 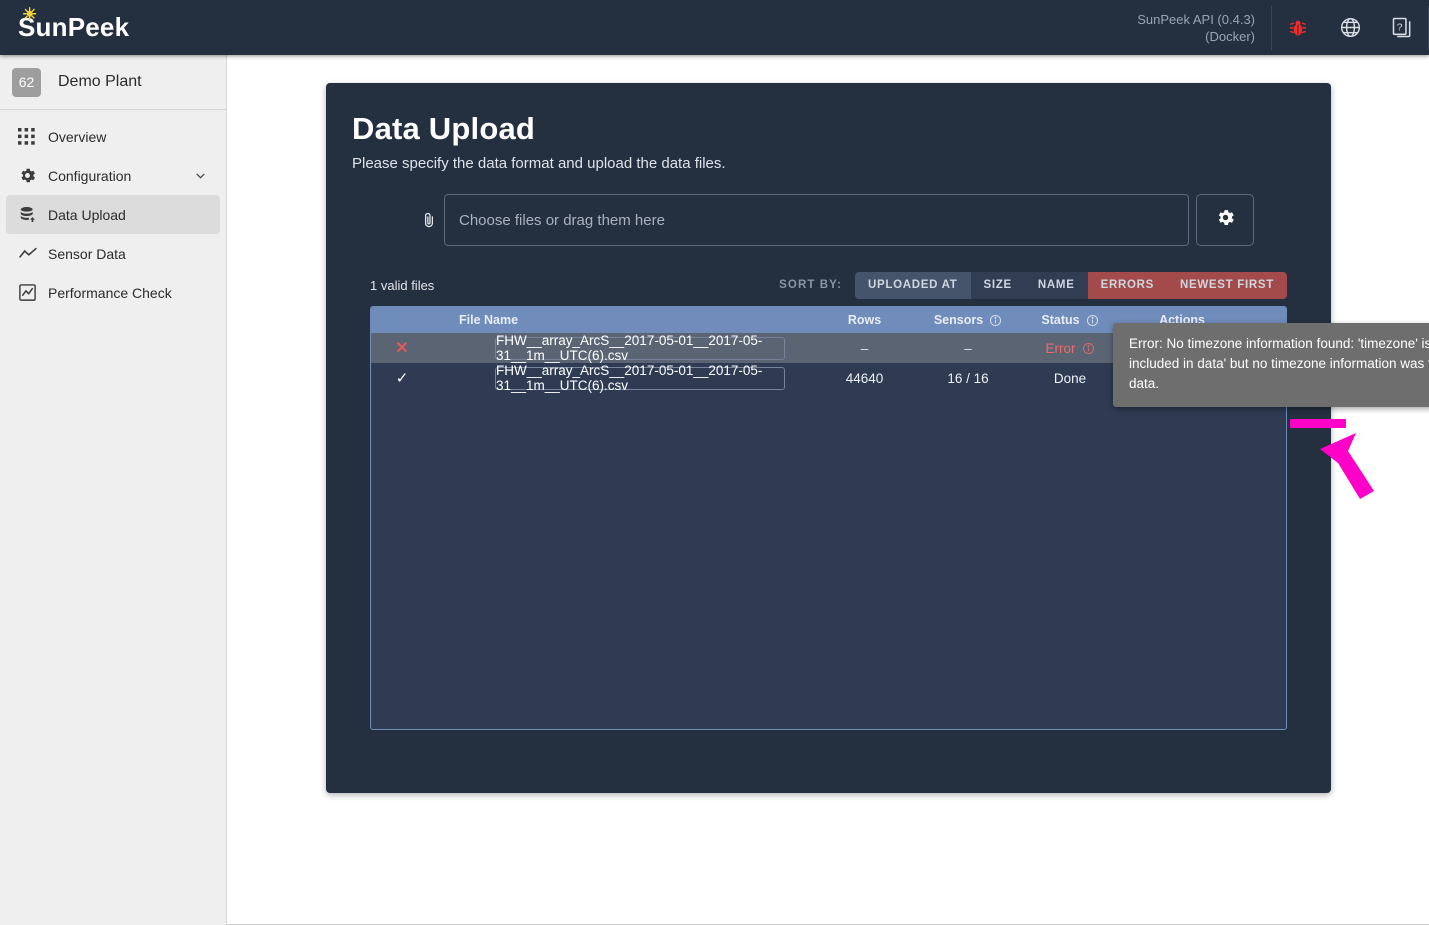 I want to click on sensors-value: 16 / 16, so click(x=968, y=378).